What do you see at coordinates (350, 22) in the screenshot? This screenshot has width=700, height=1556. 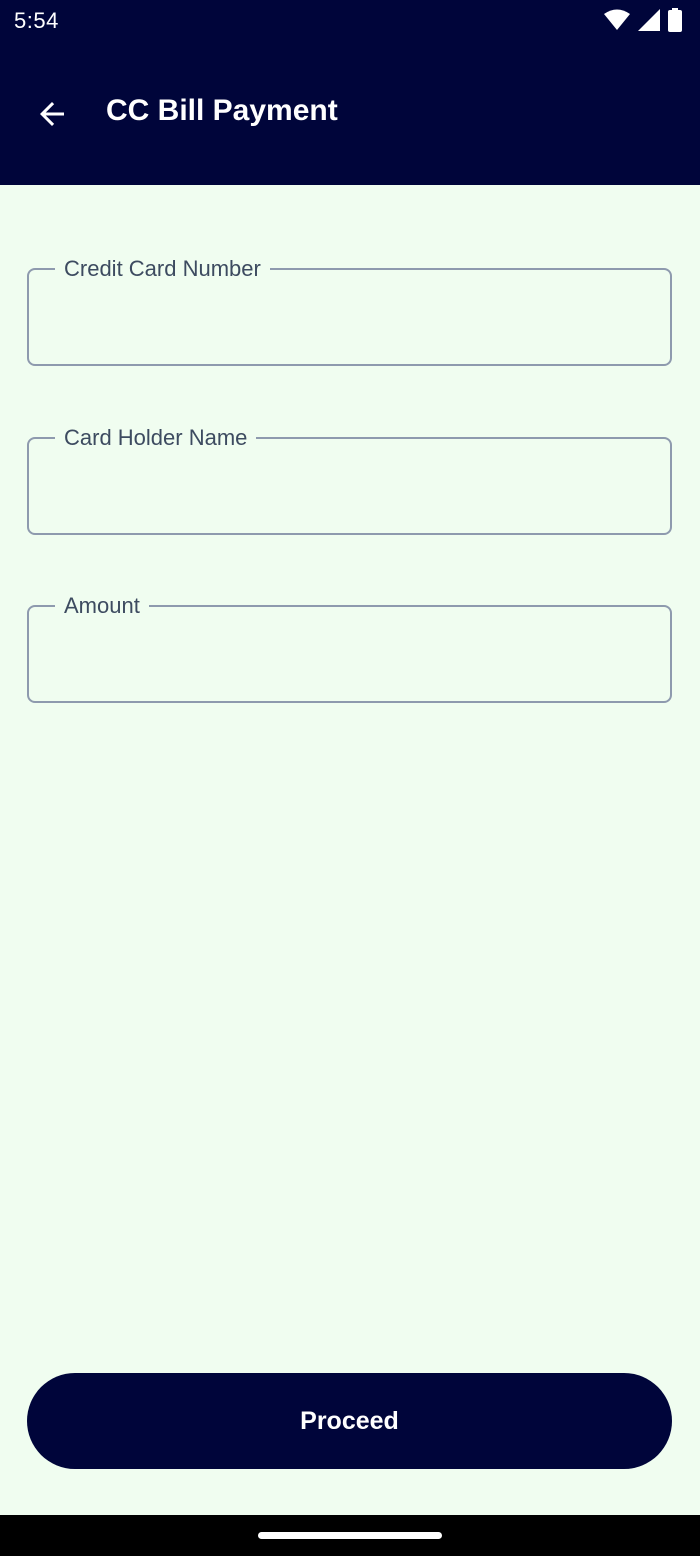 I see `status-bar: 5:54` at bounding box center [350, 22].